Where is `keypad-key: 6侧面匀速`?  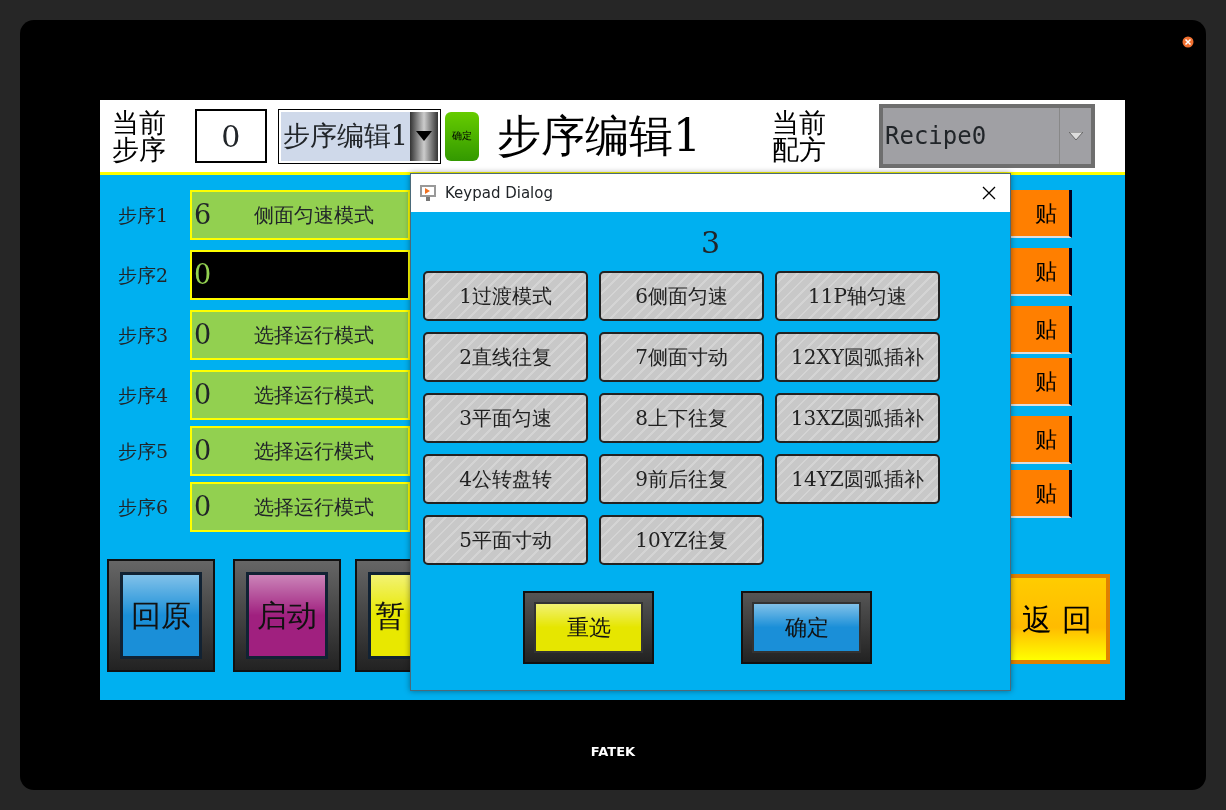 keypad-key: 6侧面匀速 is located at coordinates (681, 296).